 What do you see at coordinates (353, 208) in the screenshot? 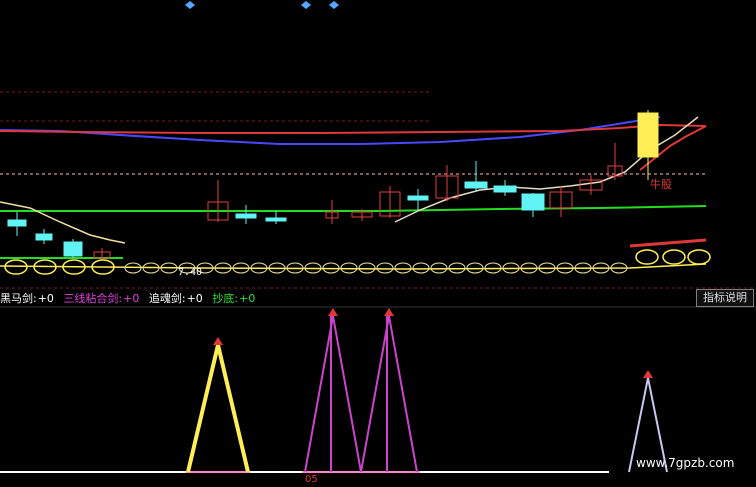
I see `green-ma-line` at bounding box center [353, 208].